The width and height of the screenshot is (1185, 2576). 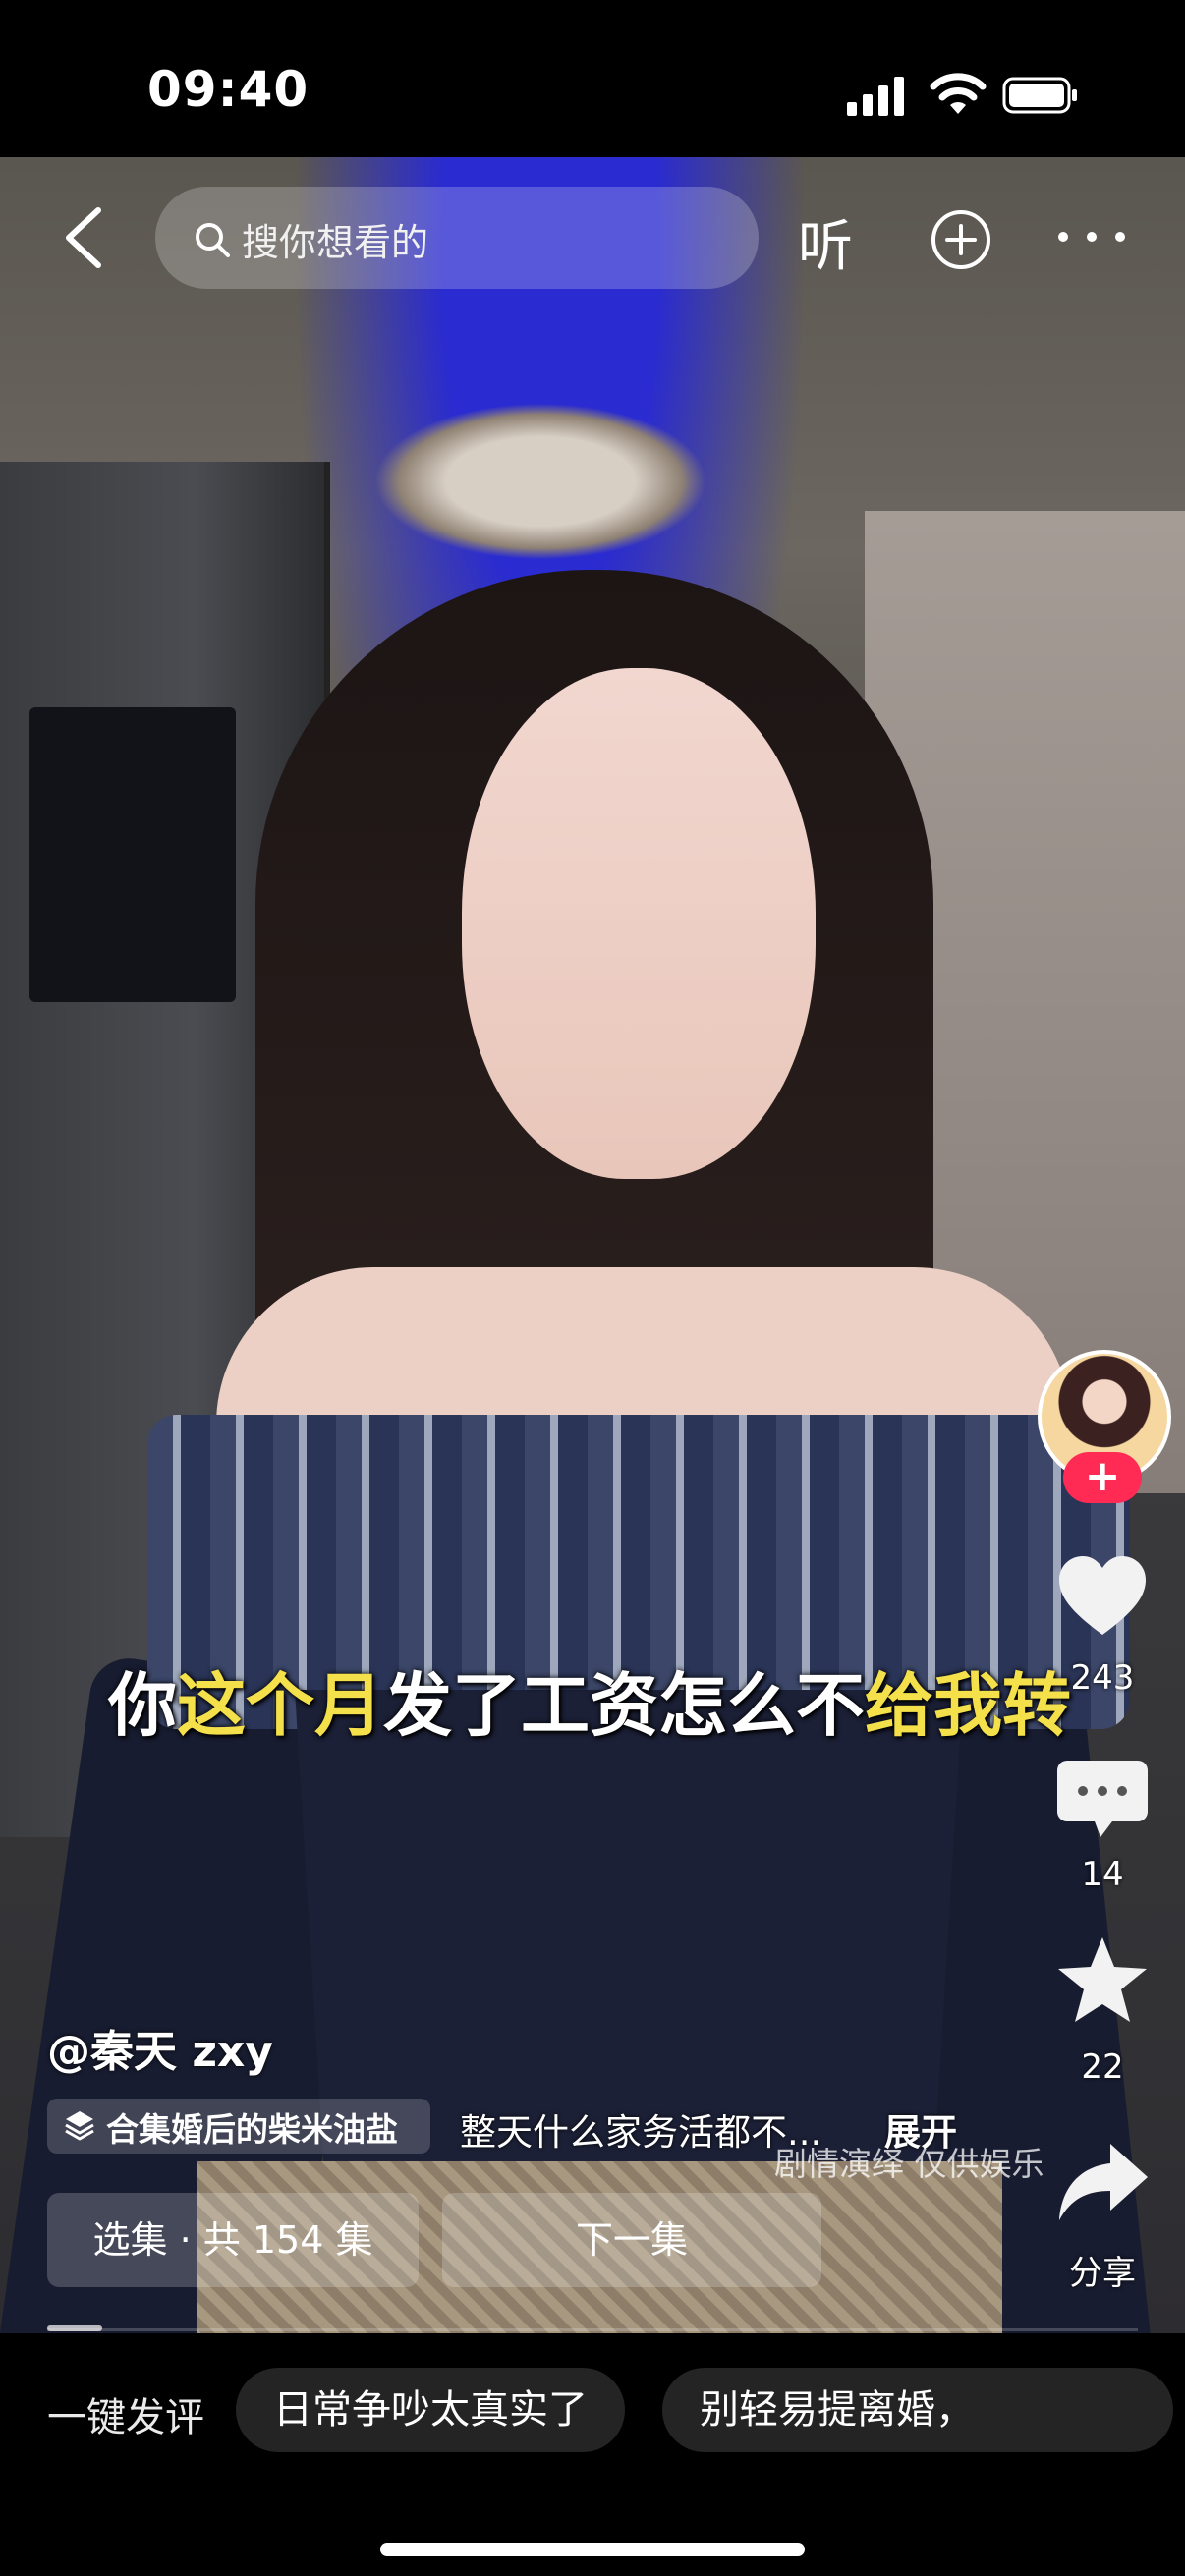 What do you see at coordinates (1040, 95) in the screenshot?
I see `battery-icon` at bounding box center [1040, 95].